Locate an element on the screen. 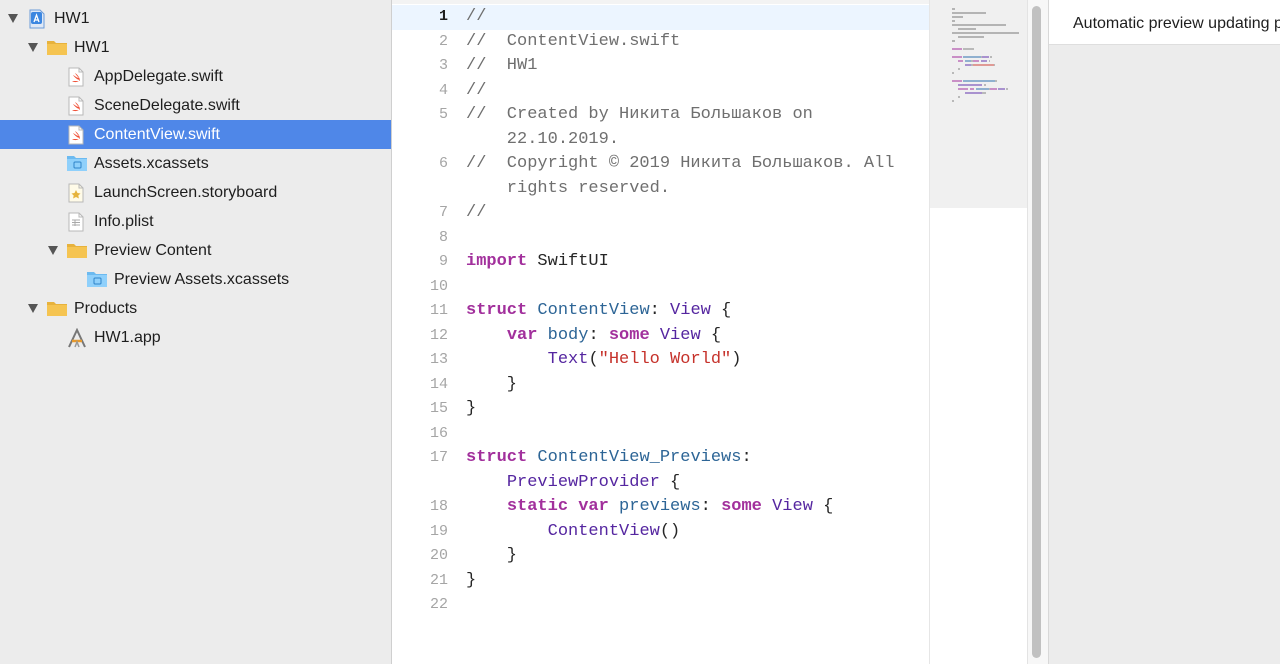  line-number: 21 is located at coordinates (438, 580).